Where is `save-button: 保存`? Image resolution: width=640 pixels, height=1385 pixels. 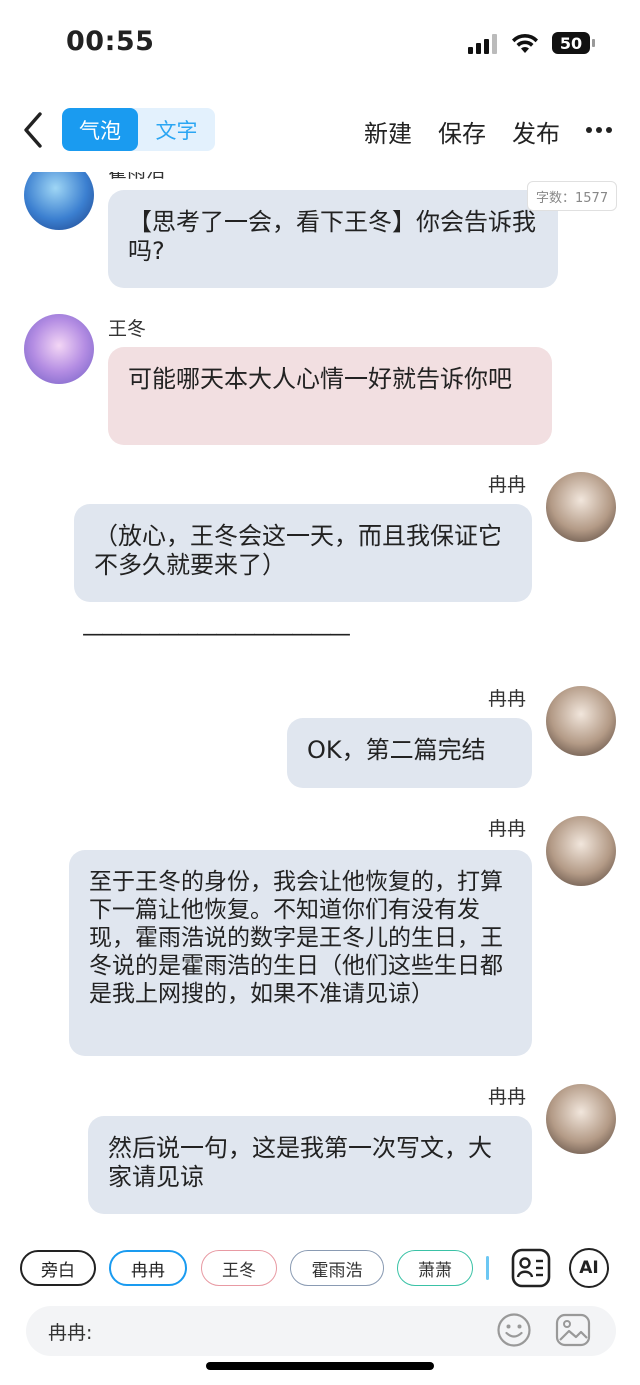 save-button: 保存 is located at coordinates (462, 131).